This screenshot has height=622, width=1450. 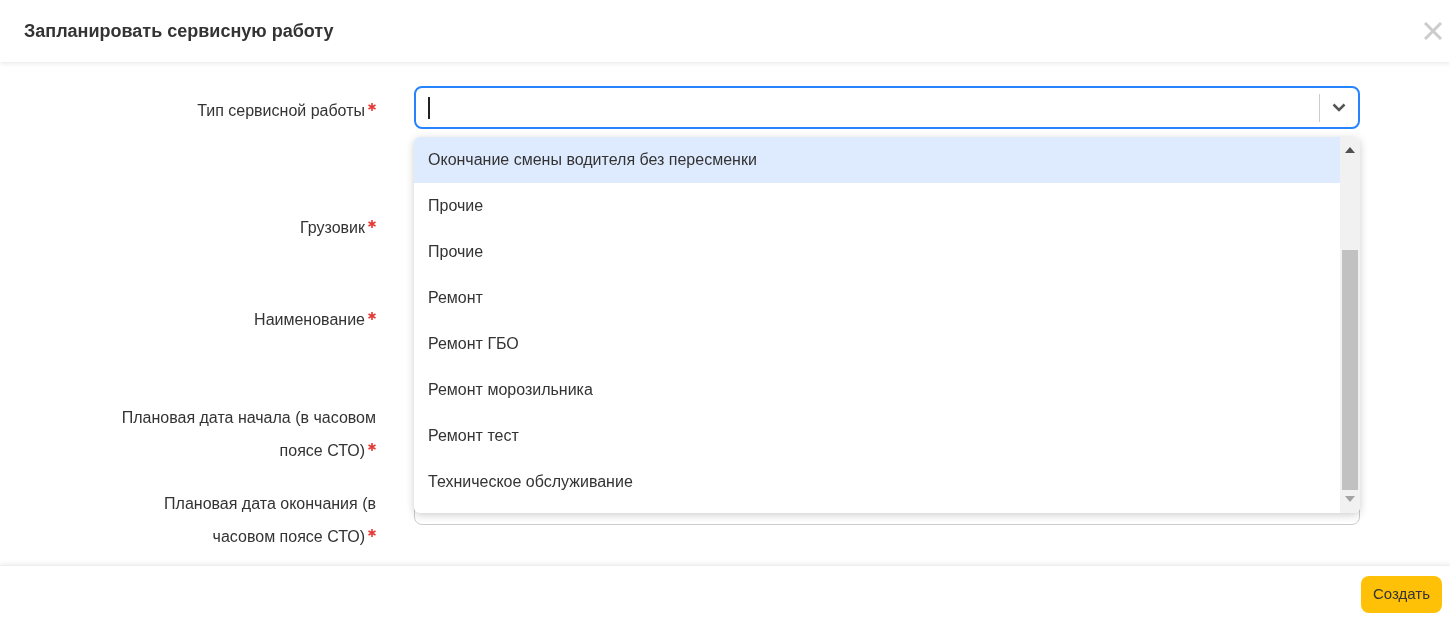 I want to click on scrollbar-thumb, so click(x=1350, y=370).